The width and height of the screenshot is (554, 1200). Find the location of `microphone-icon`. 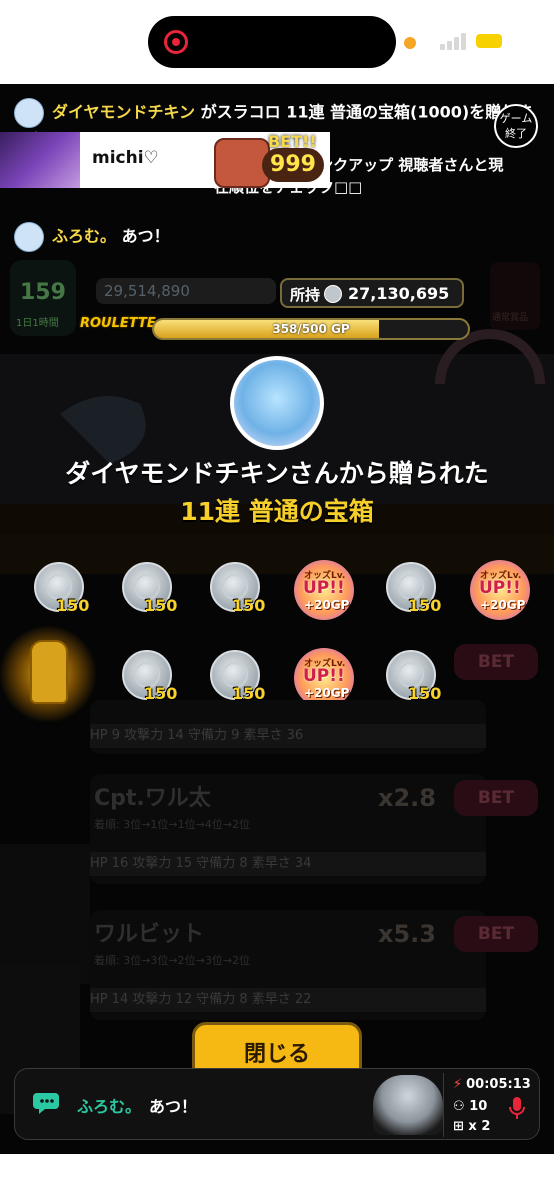

microphone-icon is located at coordinates (517, 1108).